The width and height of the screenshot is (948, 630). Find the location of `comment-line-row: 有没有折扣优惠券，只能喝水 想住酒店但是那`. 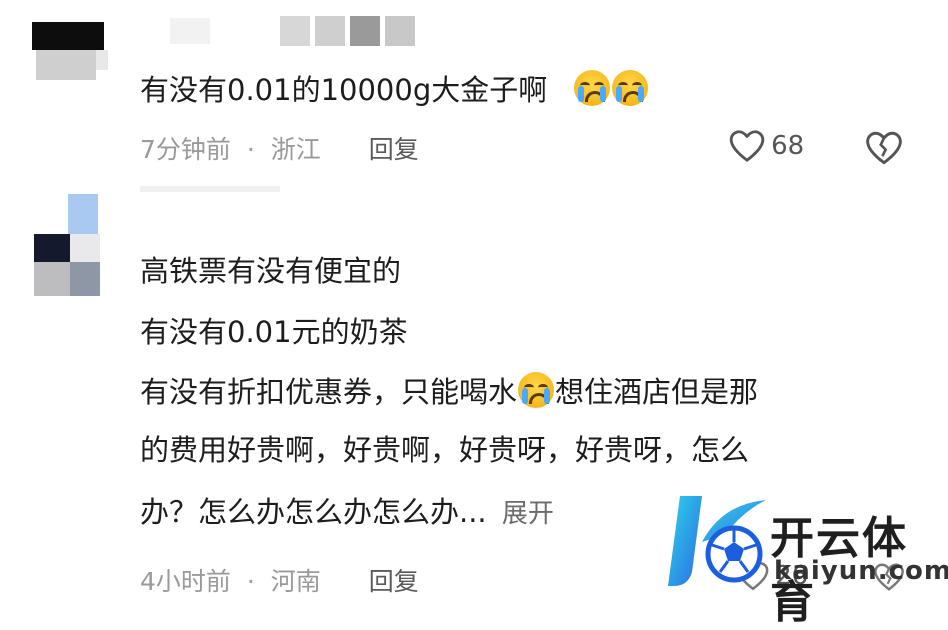

comment-line-row: 有没有折扣优惠券，只能喝水 想住酒店但是那 is located at coordinates (449, 402).